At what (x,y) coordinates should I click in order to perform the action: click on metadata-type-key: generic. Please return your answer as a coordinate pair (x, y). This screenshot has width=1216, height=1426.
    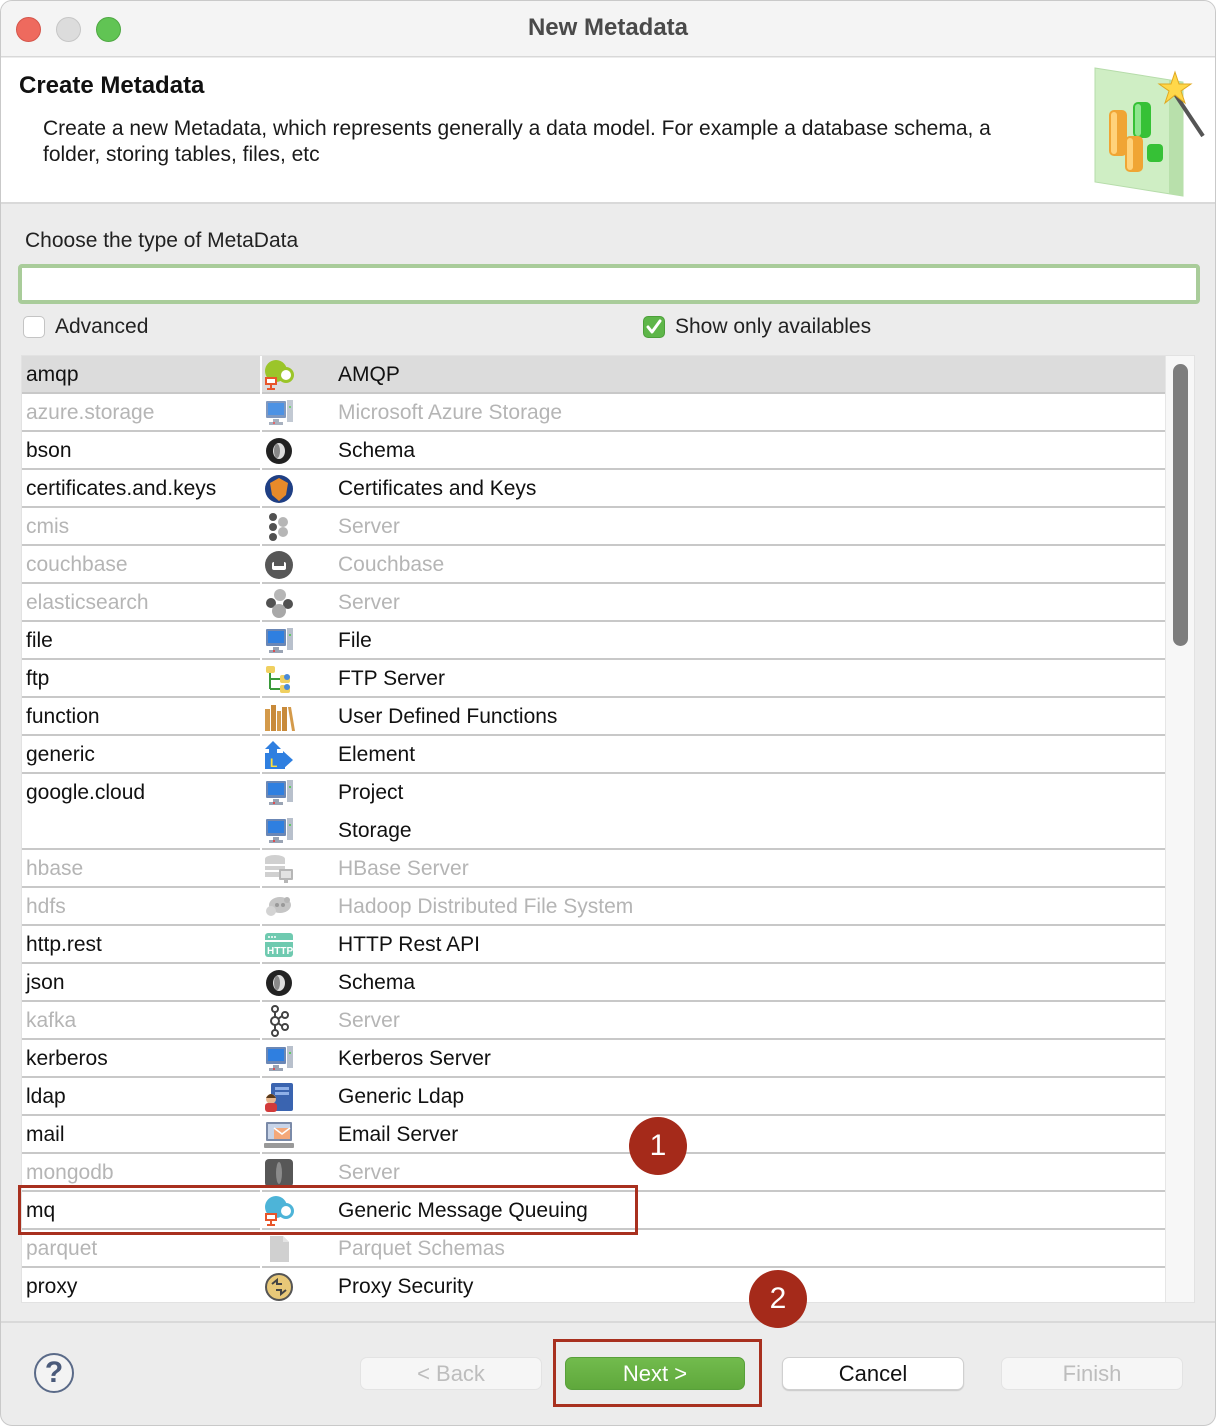
    Looking at the image, I should click on (60, 754).